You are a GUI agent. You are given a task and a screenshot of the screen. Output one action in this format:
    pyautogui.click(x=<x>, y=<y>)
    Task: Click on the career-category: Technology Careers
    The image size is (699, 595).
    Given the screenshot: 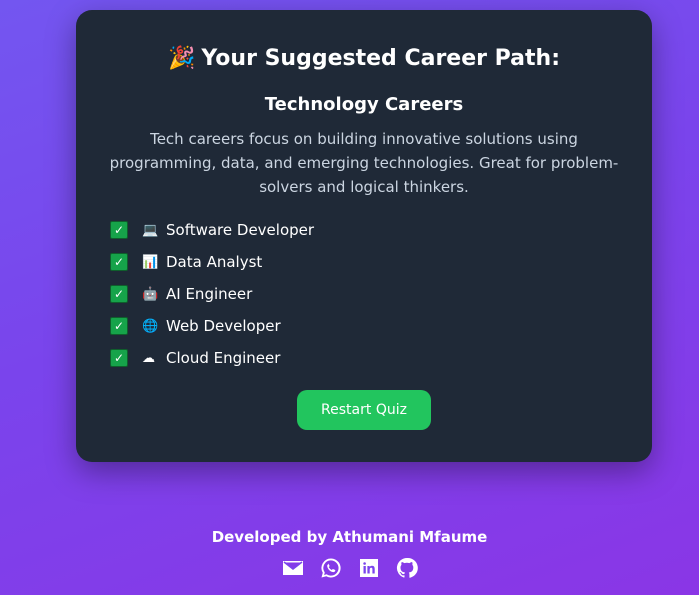 What is the action you would take?
    pyautogui.click(x=364, y=104)
    